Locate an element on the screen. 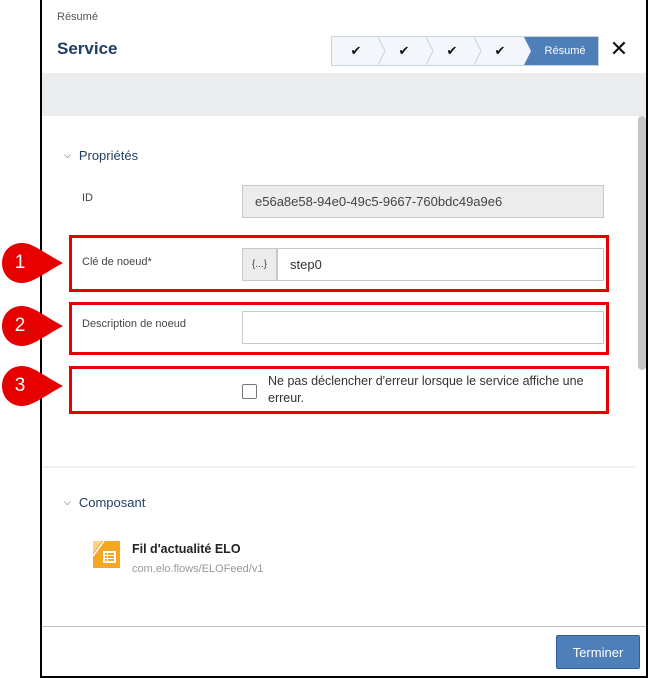 Image resolution: width=648 pixels, height=678 pixels. step-4: ✔ is located at coordinates (500, 51).